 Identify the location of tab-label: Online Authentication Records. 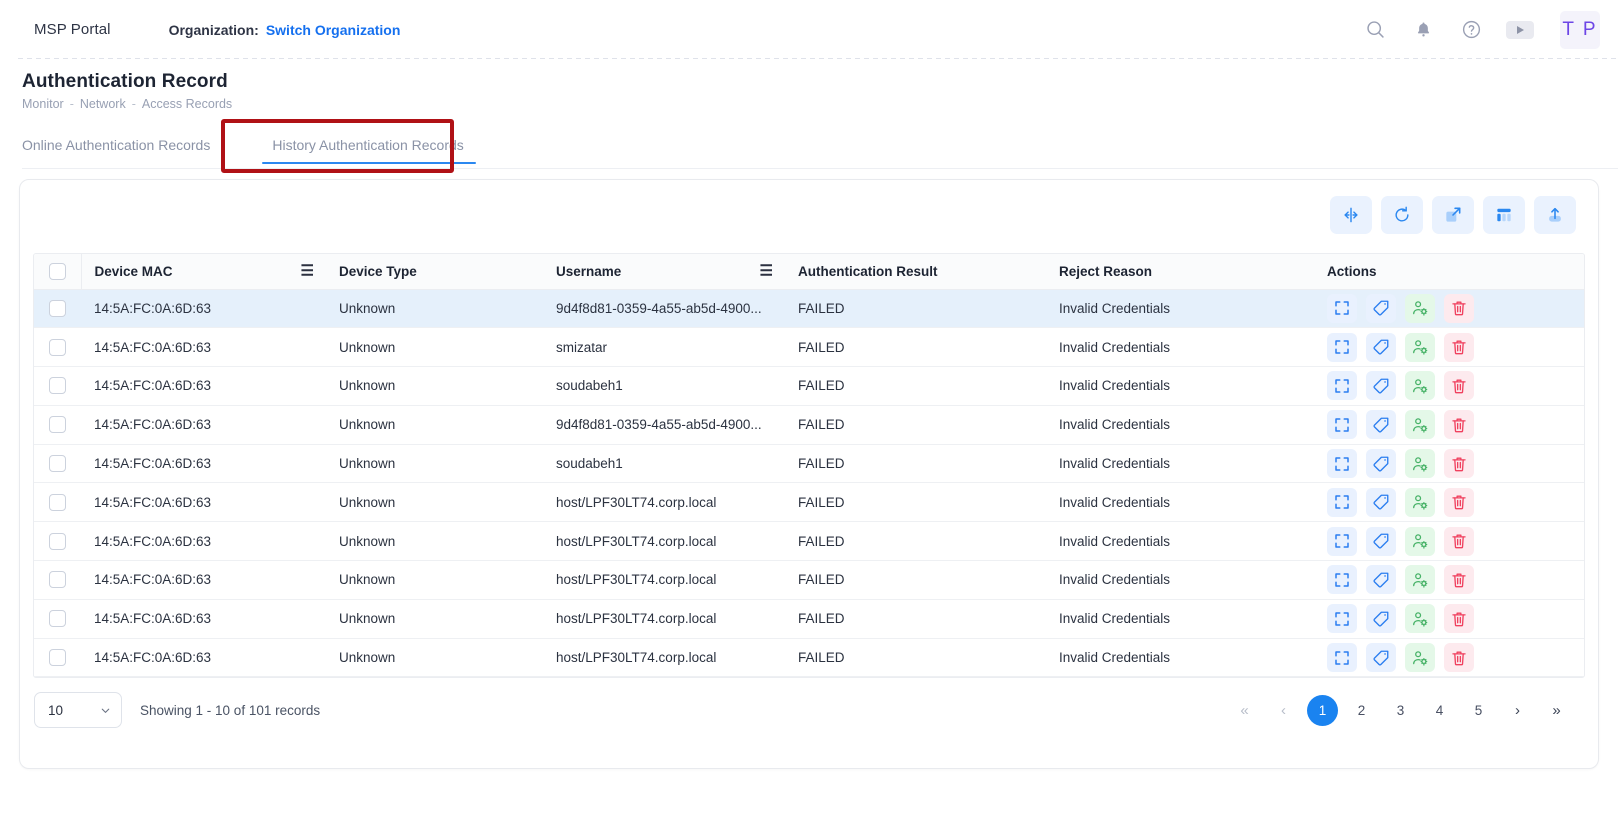
(116, 145).